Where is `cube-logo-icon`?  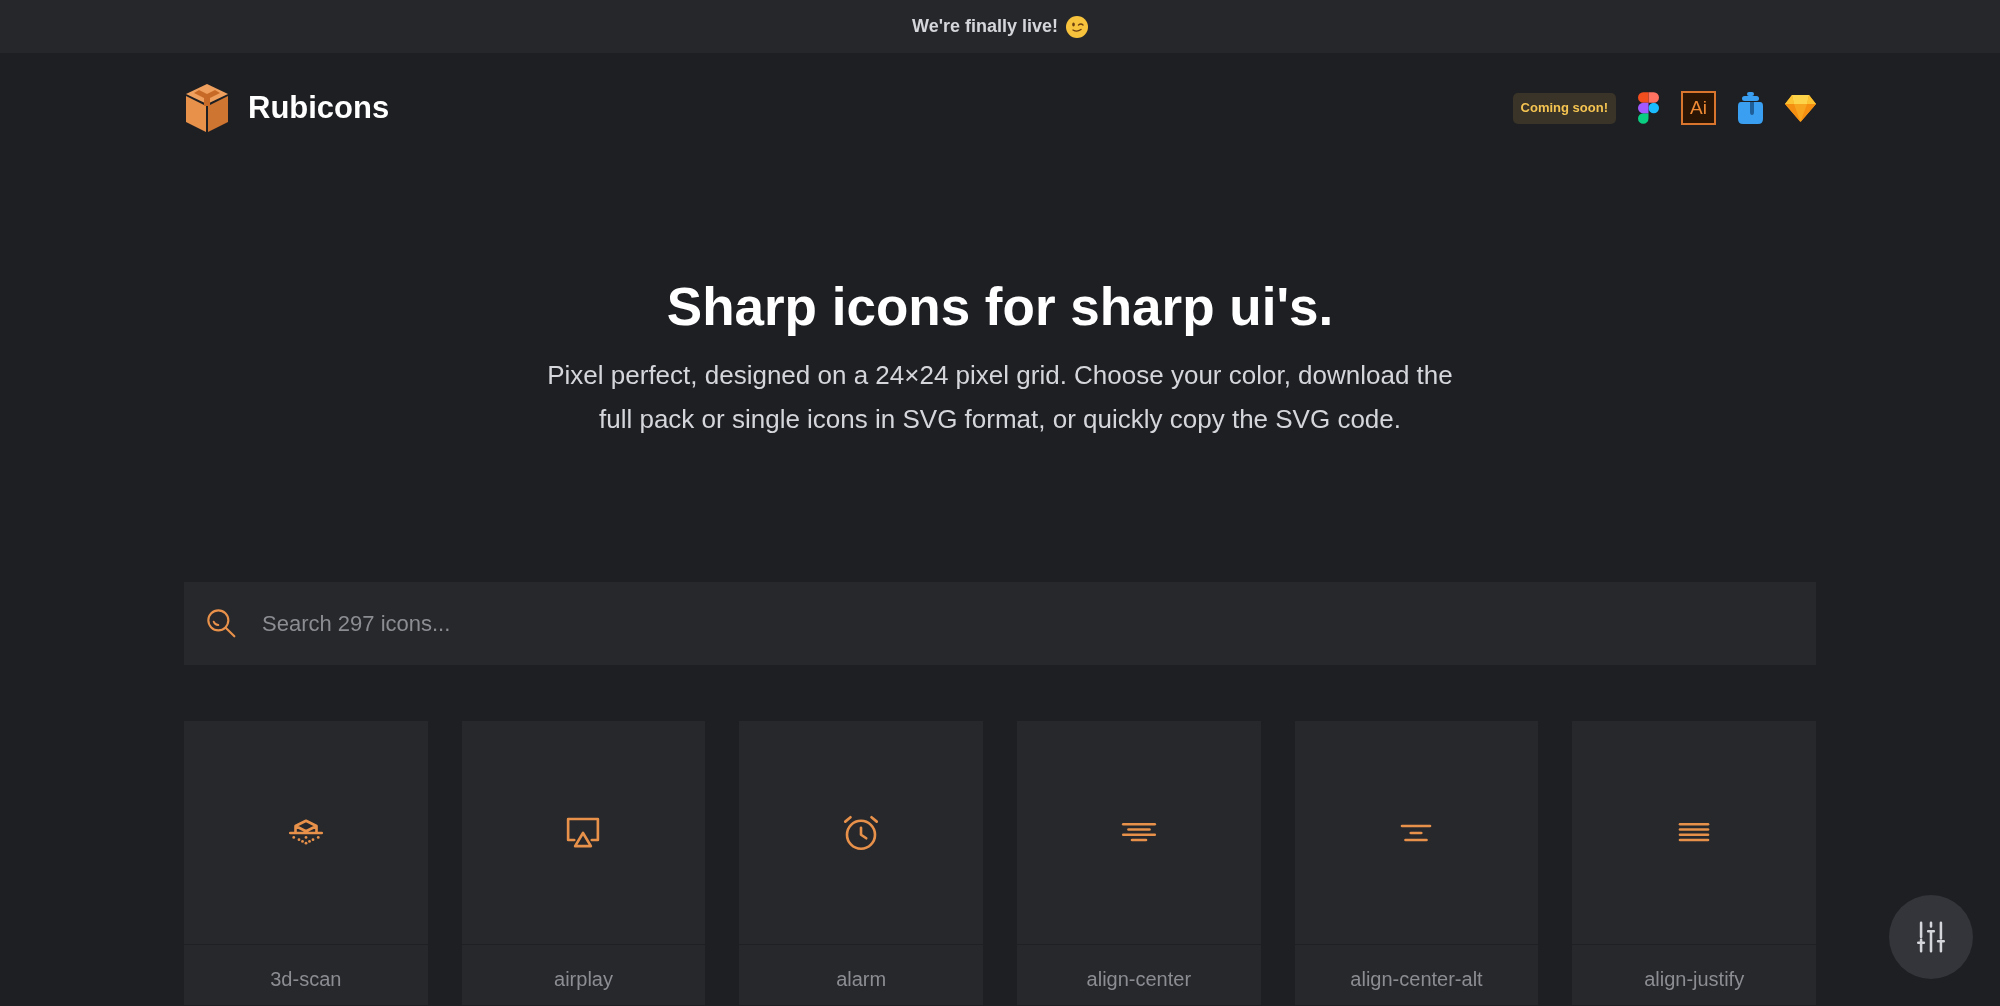
cube-logo-icon is located at coordinates (207, 108).